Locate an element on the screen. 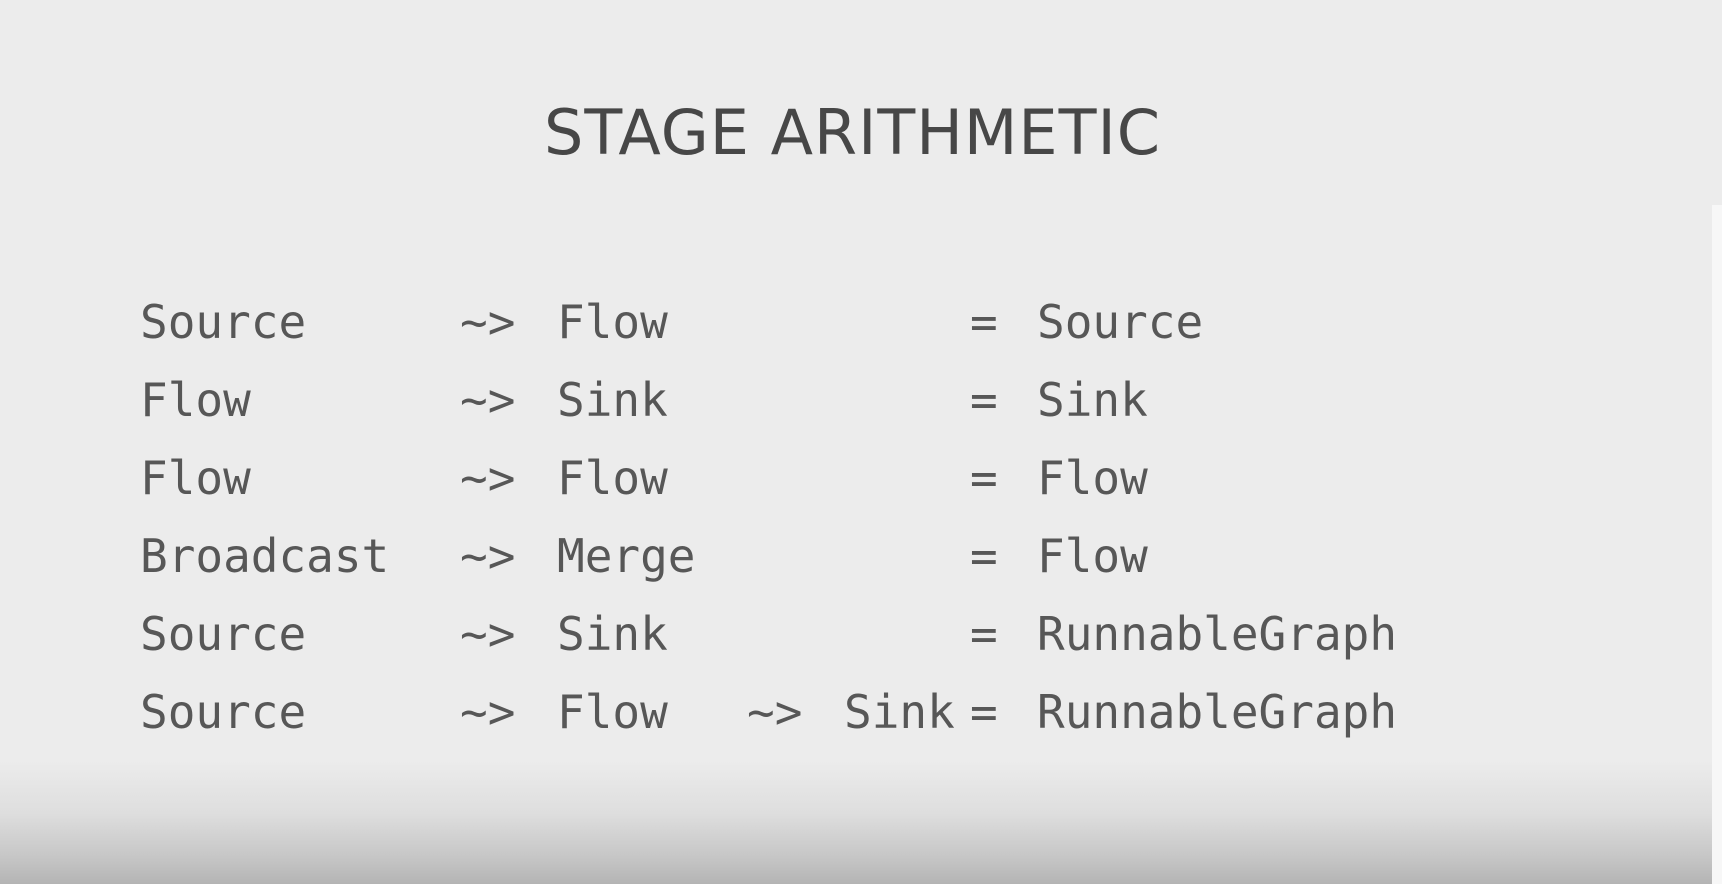 This screenshot has width=1722, height=884. result: Source is located at coordinates (1120, 322).